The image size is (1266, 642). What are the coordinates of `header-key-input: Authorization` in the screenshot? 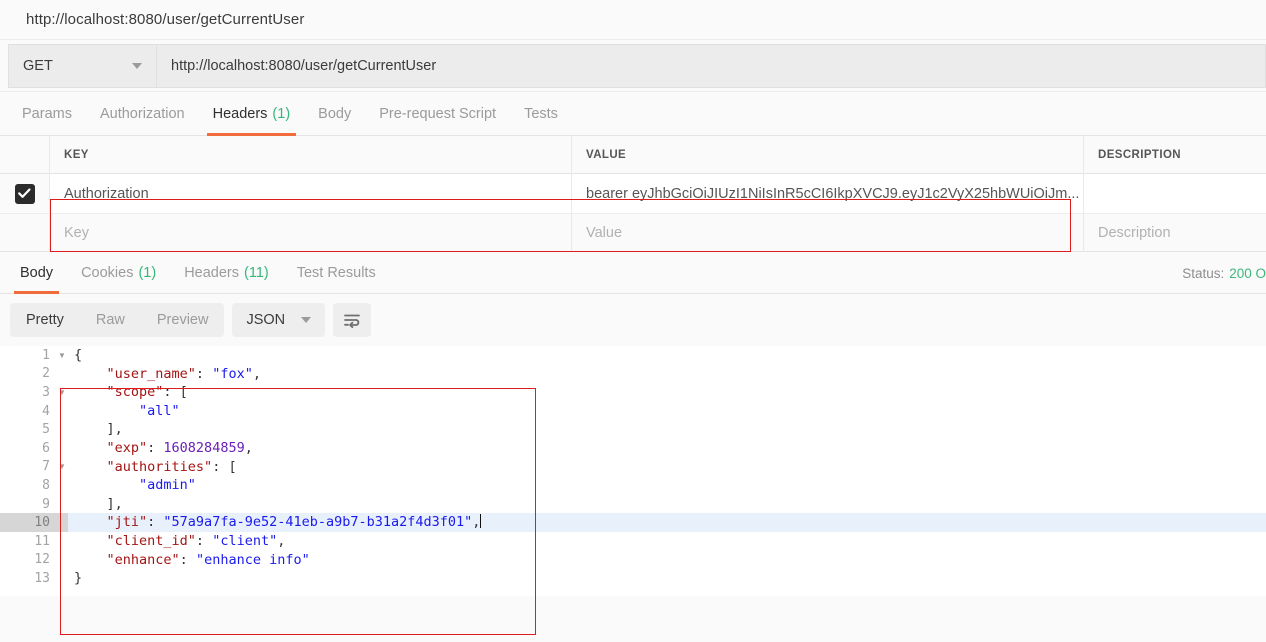 It's located at (311, 193).